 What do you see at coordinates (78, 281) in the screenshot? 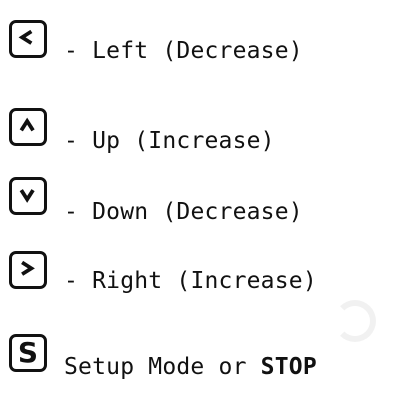
I see `legend-right-prefix: -` at bounding box center [78, 281].